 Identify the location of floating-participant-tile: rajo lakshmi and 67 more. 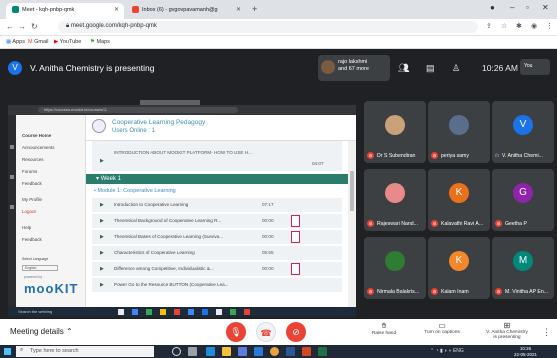
(354, 68).